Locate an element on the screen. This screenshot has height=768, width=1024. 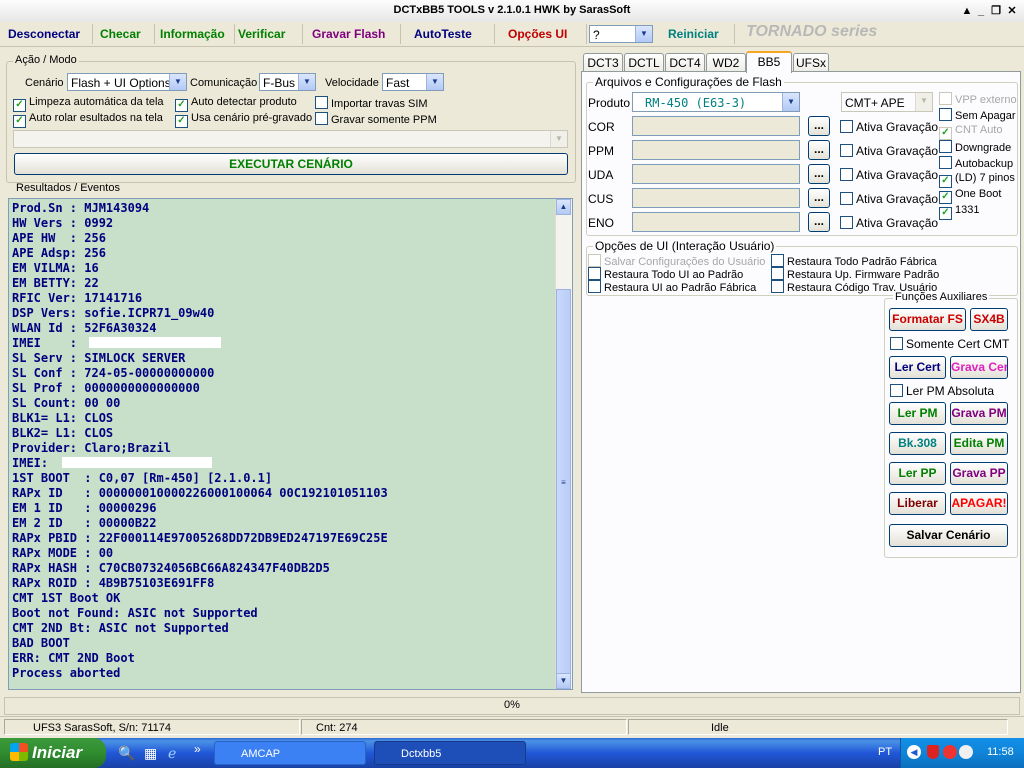
check-gravar-ppm: Gravar somente PPM is located at coordinates (376, 119).